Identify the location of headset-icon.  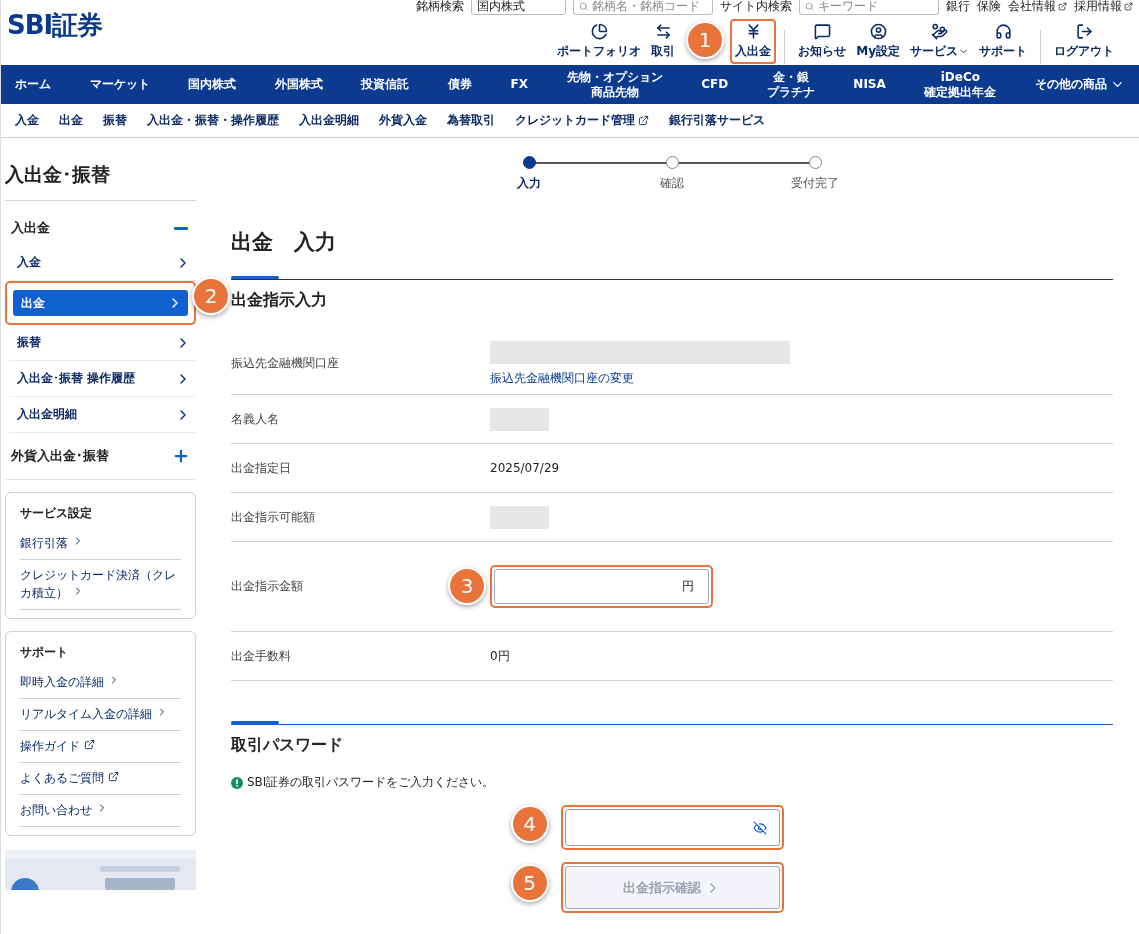
(1003, 31).